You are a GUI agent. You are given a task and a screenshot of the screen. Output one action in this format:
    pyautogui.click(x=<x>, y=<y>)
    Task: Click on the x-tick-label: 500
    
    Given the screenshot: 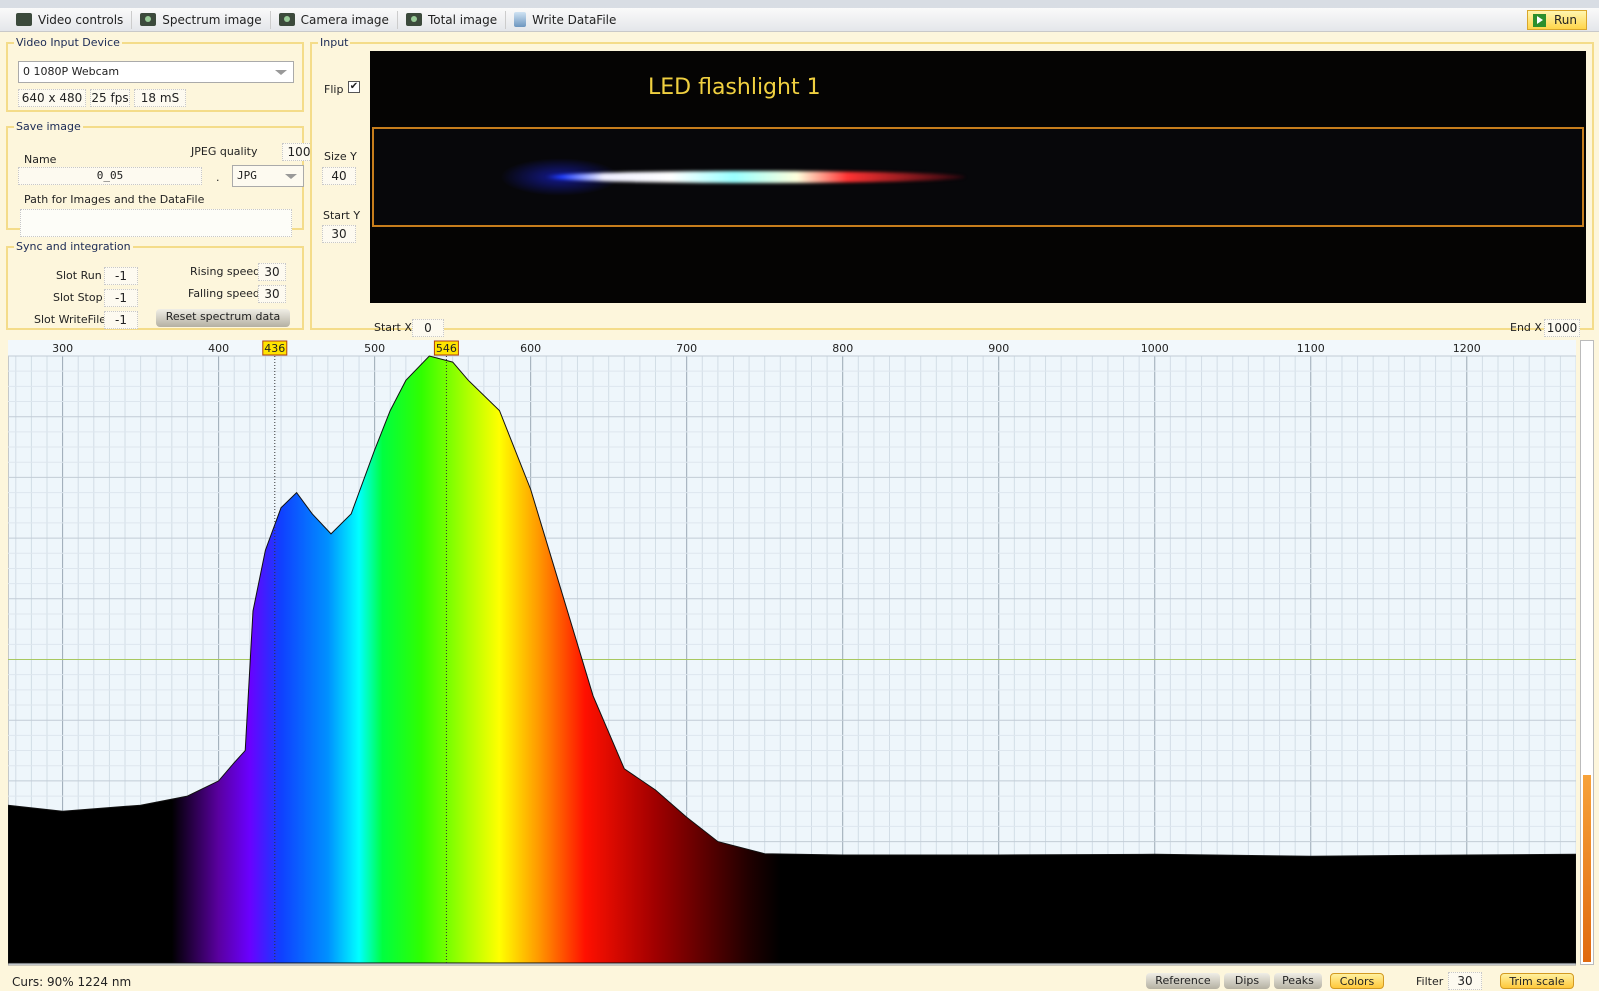 What is the action you would take?
    pyautogui.click(x=374, y=348)
    